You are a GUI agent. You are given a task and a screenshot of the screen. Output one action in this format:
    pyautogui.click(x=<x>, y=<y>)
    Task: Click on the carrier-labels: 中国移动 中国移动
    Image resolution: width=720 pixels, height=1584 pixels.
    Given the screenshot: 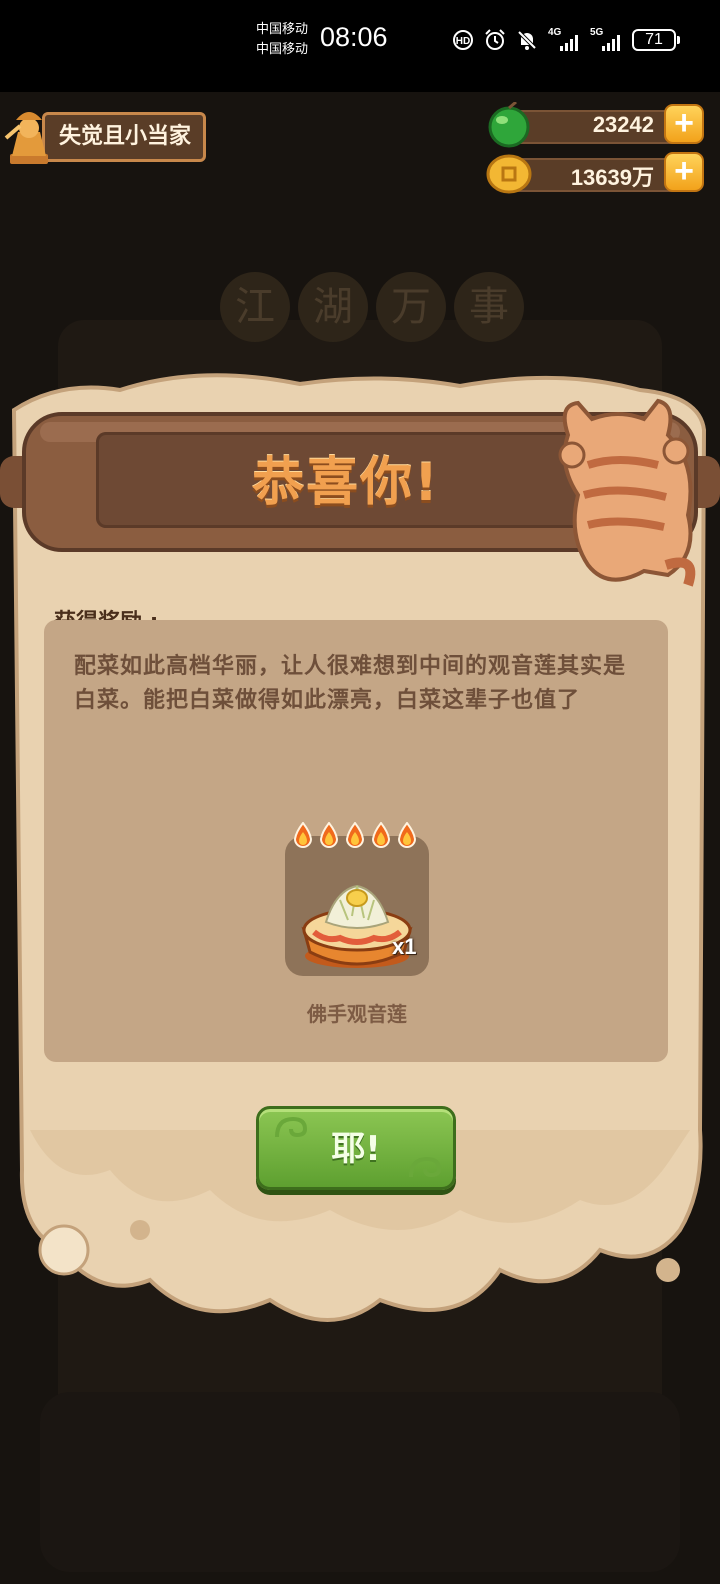 What is the action you would take?
    pyautogui.click(x=282, y=40)
    